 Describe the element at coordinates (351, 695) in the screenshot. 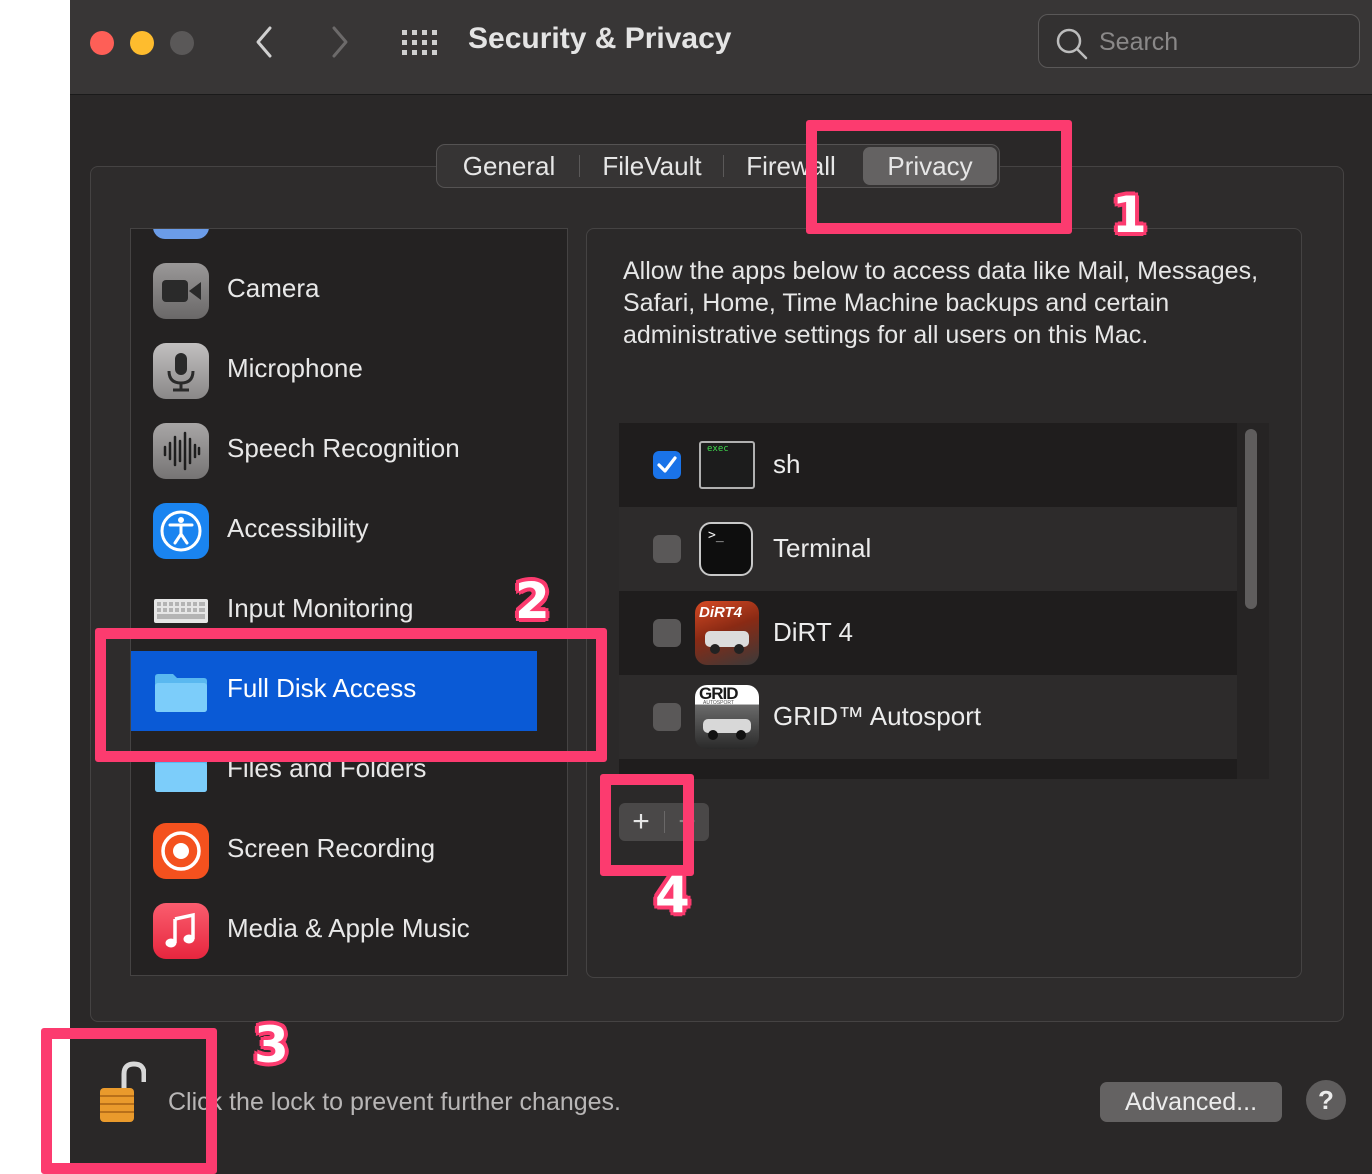

I see `annotation-box-full-disk-access` at that location.